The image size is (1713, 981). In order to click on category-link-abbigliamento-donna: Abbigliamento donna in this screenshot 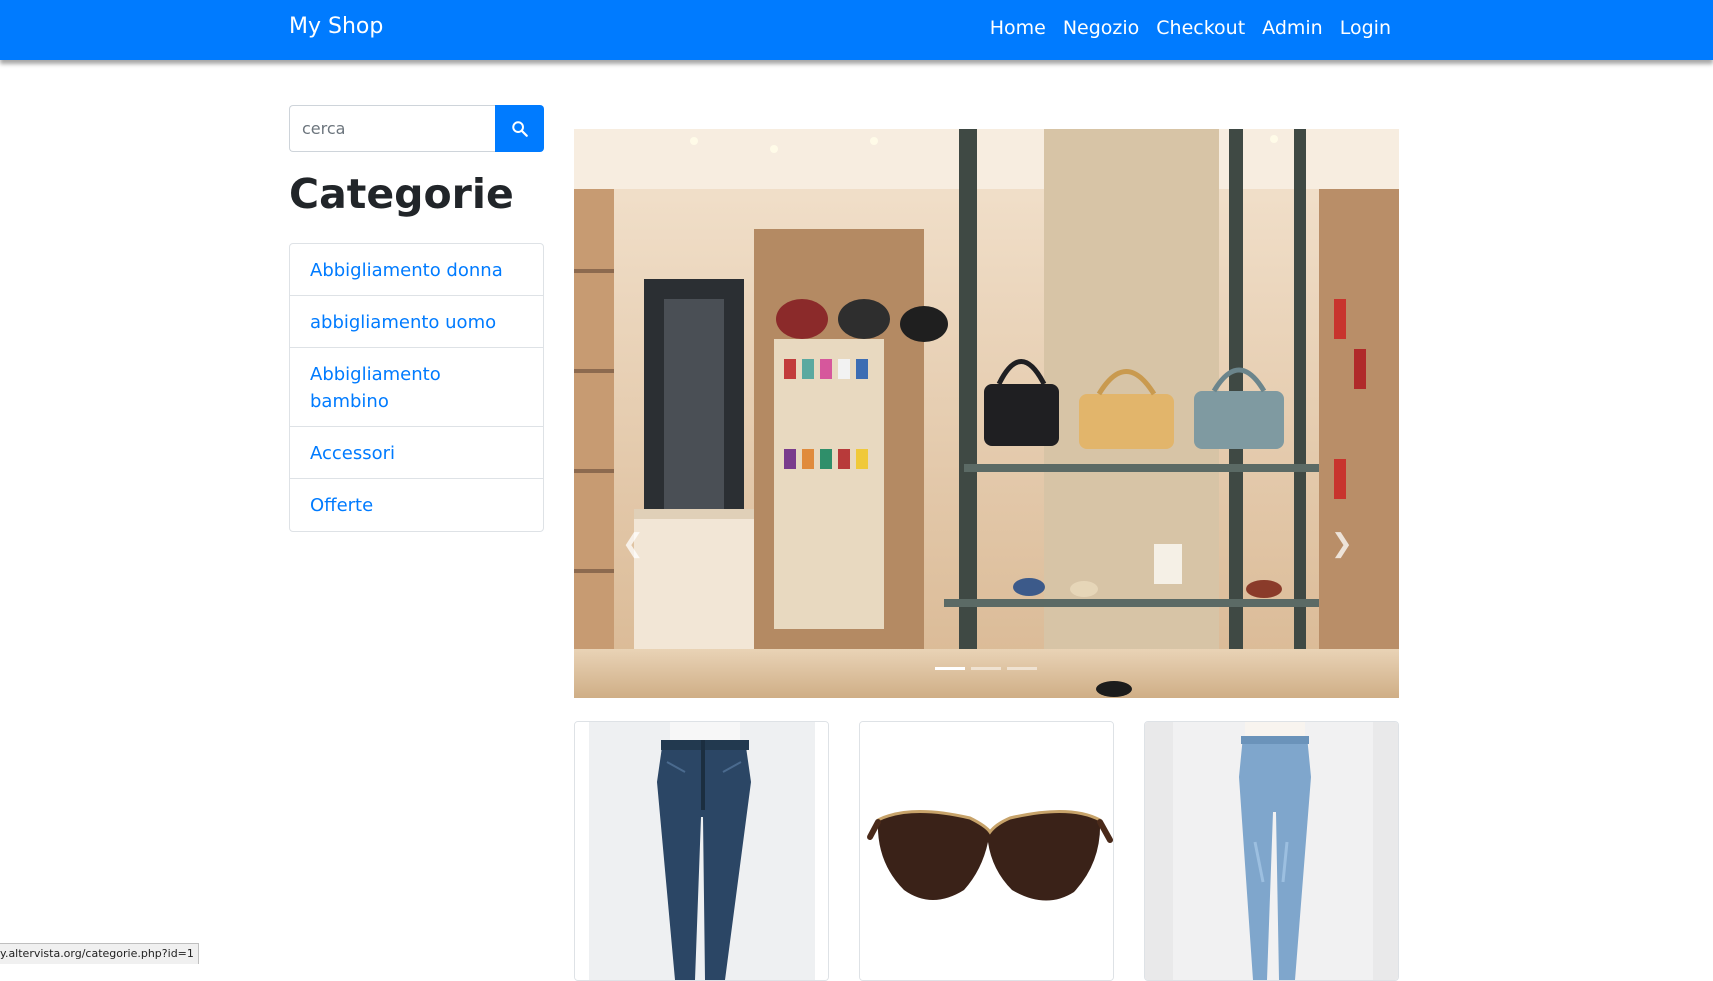, I will do `click(416, 270)`.